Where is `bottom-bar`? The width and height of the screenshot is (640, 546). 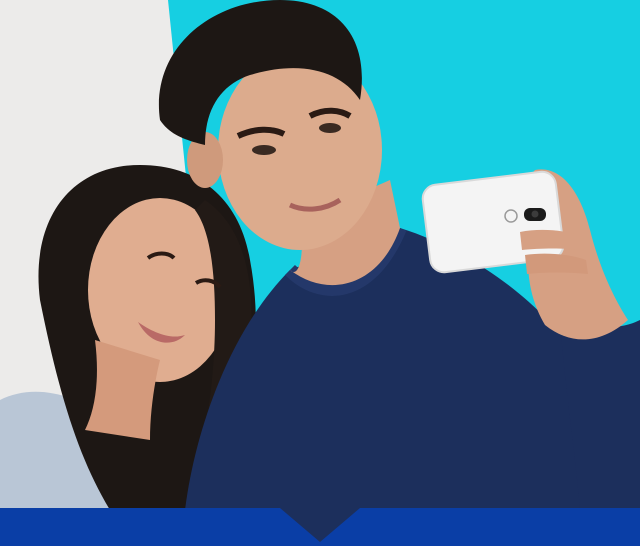 bottom-bar is located at coordinates (320, 527).